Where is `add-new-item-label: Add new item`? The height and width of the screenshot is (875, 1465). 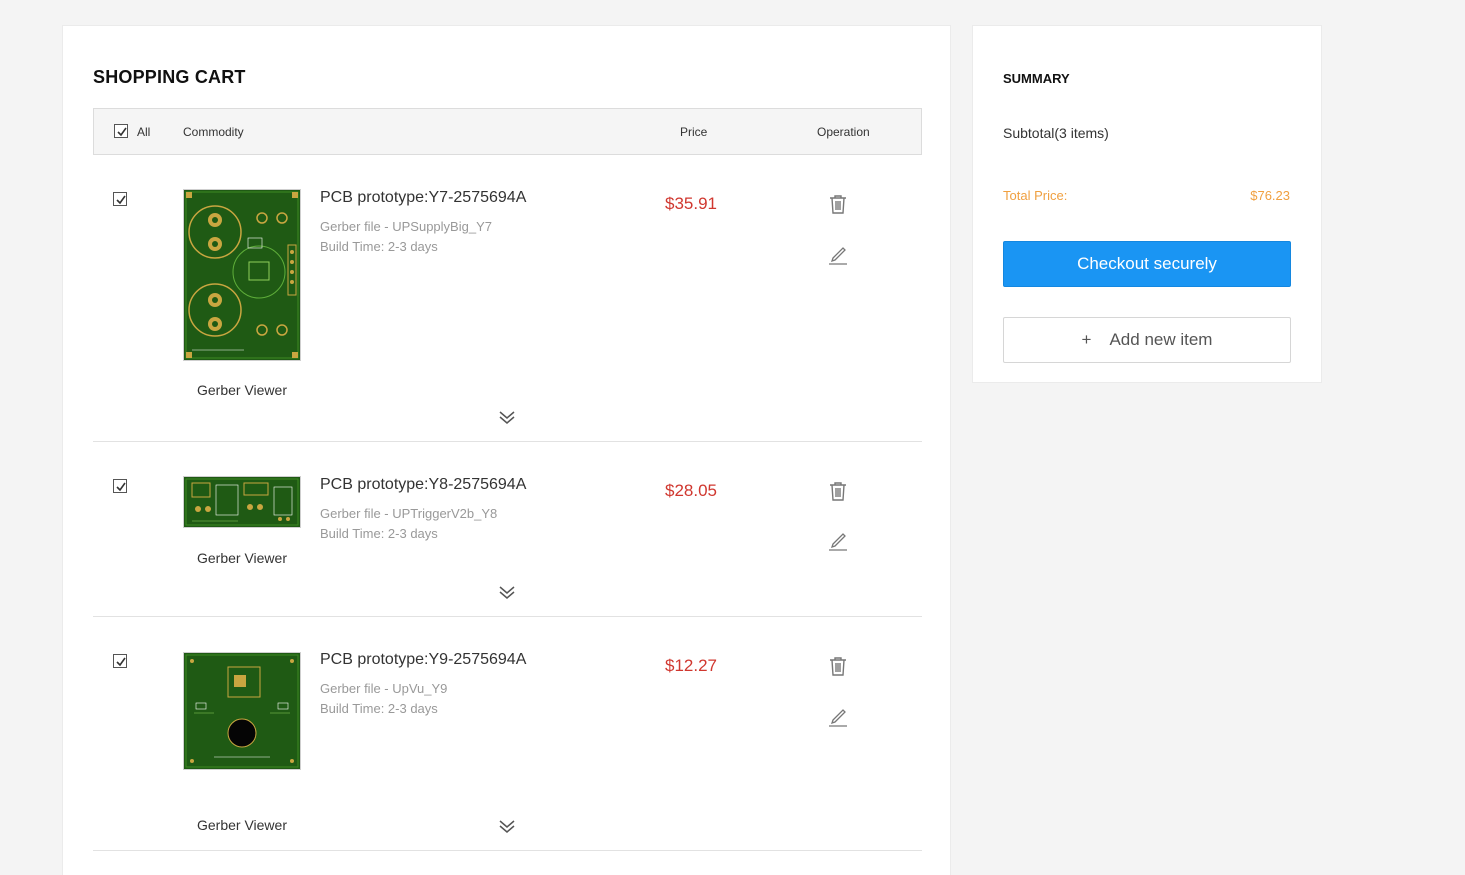 add-new-item-label: Add new item is located at coordinates (1161, 339).